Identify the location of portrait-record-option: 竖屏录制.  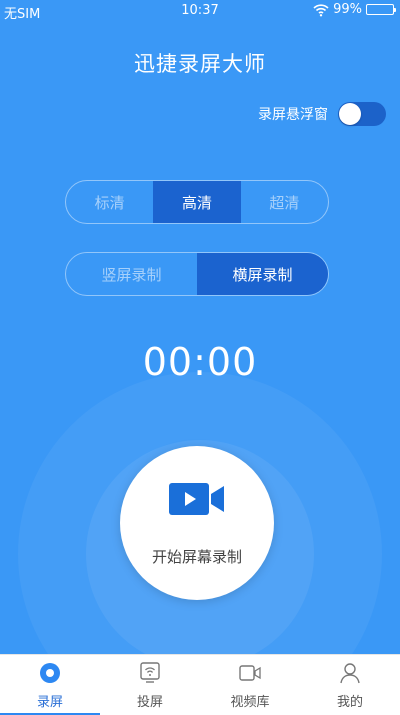
(131, 274).